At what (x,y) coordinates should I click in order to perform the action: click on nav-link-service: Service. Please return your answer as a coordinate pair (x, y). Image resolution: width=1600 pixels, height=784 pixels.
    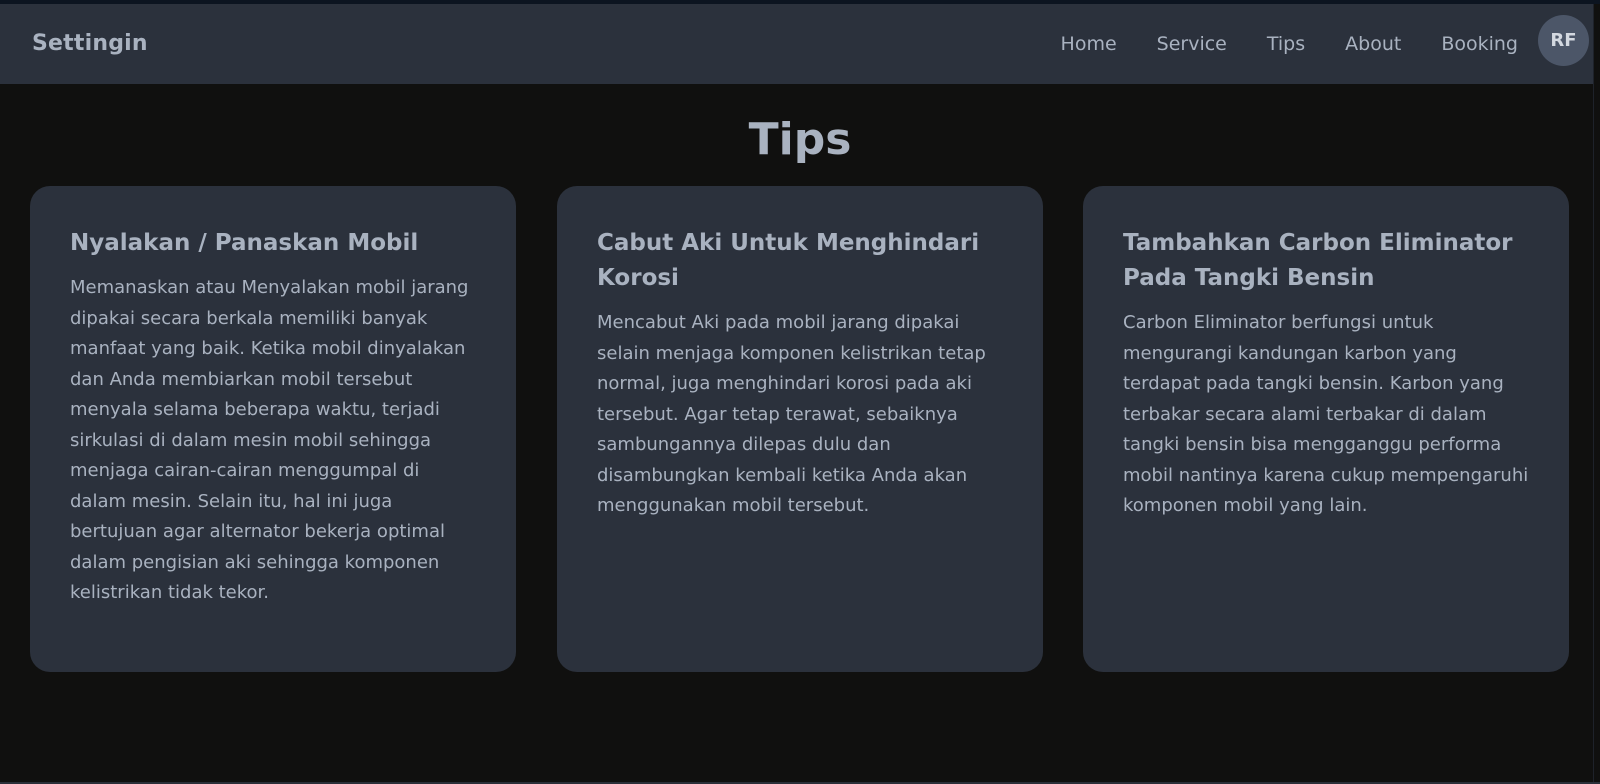
    Looking at the image, I should click on (1192, 44).